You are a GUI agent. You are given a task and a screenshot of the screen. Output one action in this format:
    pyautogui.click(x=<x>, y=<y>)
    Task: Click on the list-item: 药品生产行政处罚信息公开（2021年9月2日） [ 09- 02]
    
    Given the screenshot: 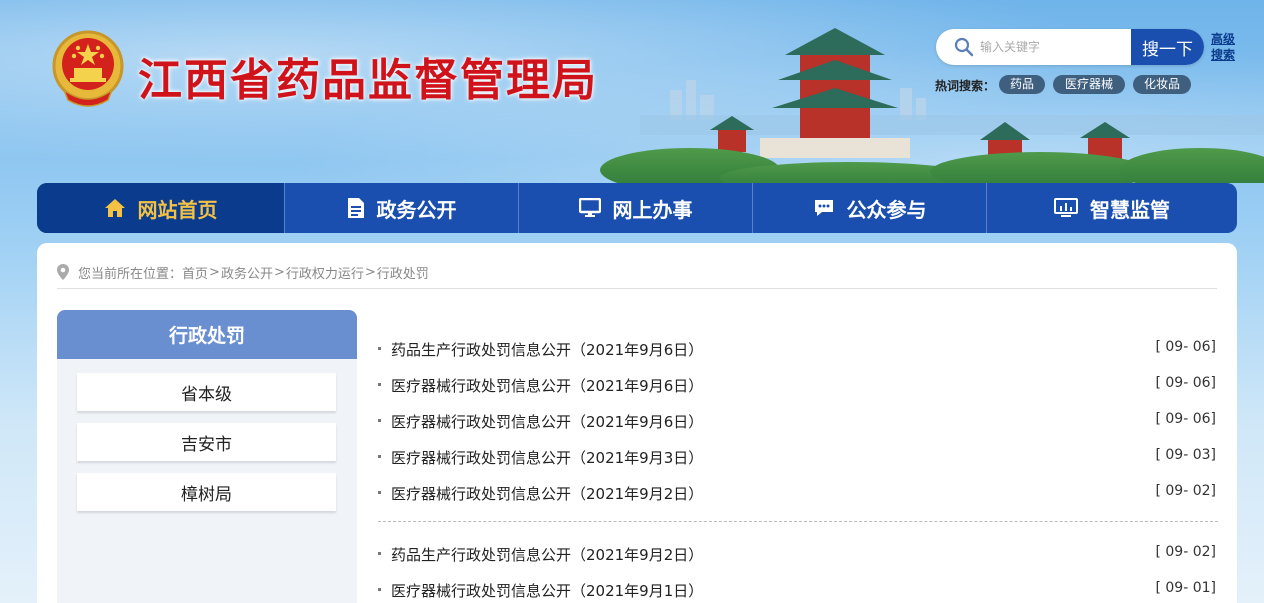 What is the action you would take?
    pyautogui.click(x=798, y=554)
    